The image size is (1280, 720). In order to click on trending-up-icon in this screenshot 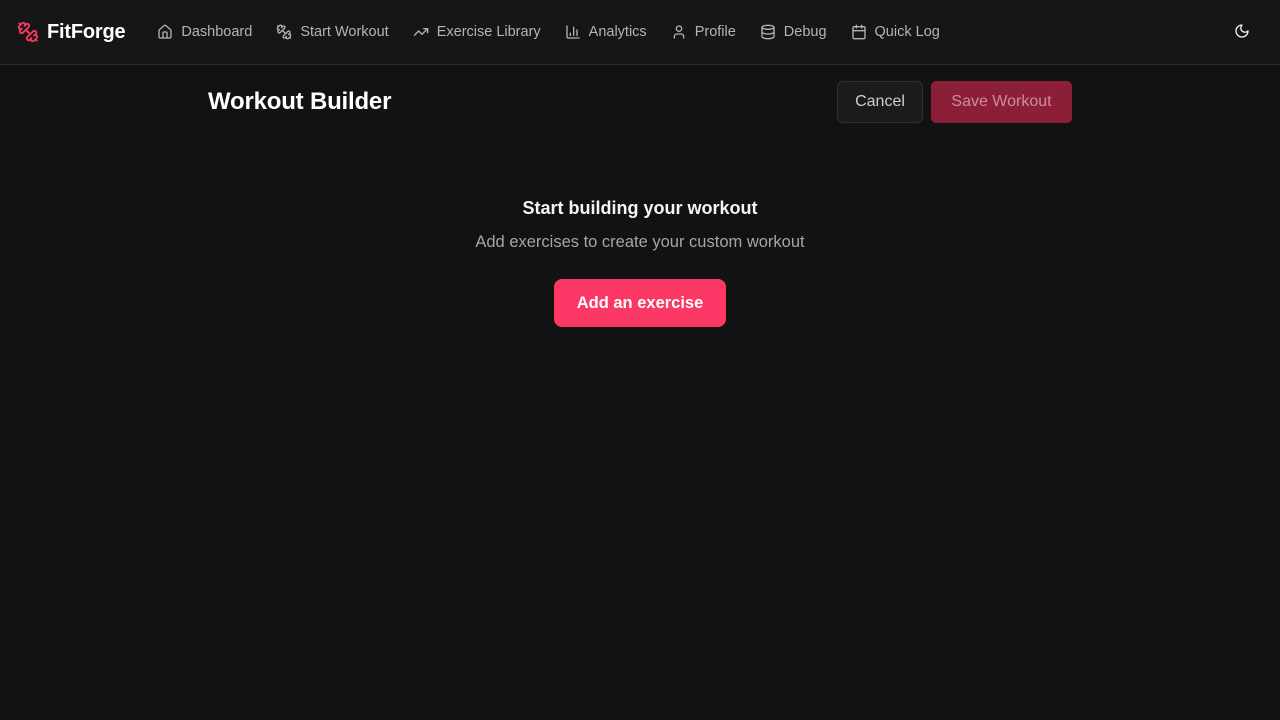, I will do `click(421, 31)`.